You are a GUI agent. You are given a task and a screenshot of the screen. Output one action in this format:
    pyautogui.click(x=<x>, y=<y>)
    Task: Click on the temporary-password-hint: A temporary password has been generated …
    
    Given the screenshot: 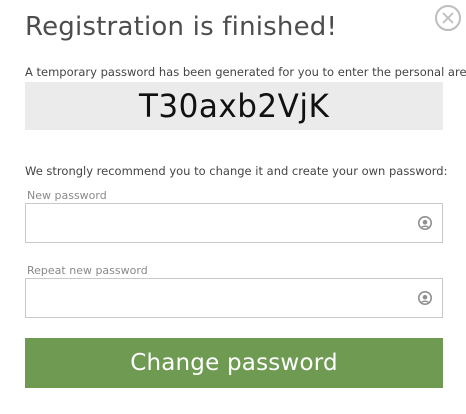 What is the action you would take?
    pyautogui.click(x=245, y=72)
    